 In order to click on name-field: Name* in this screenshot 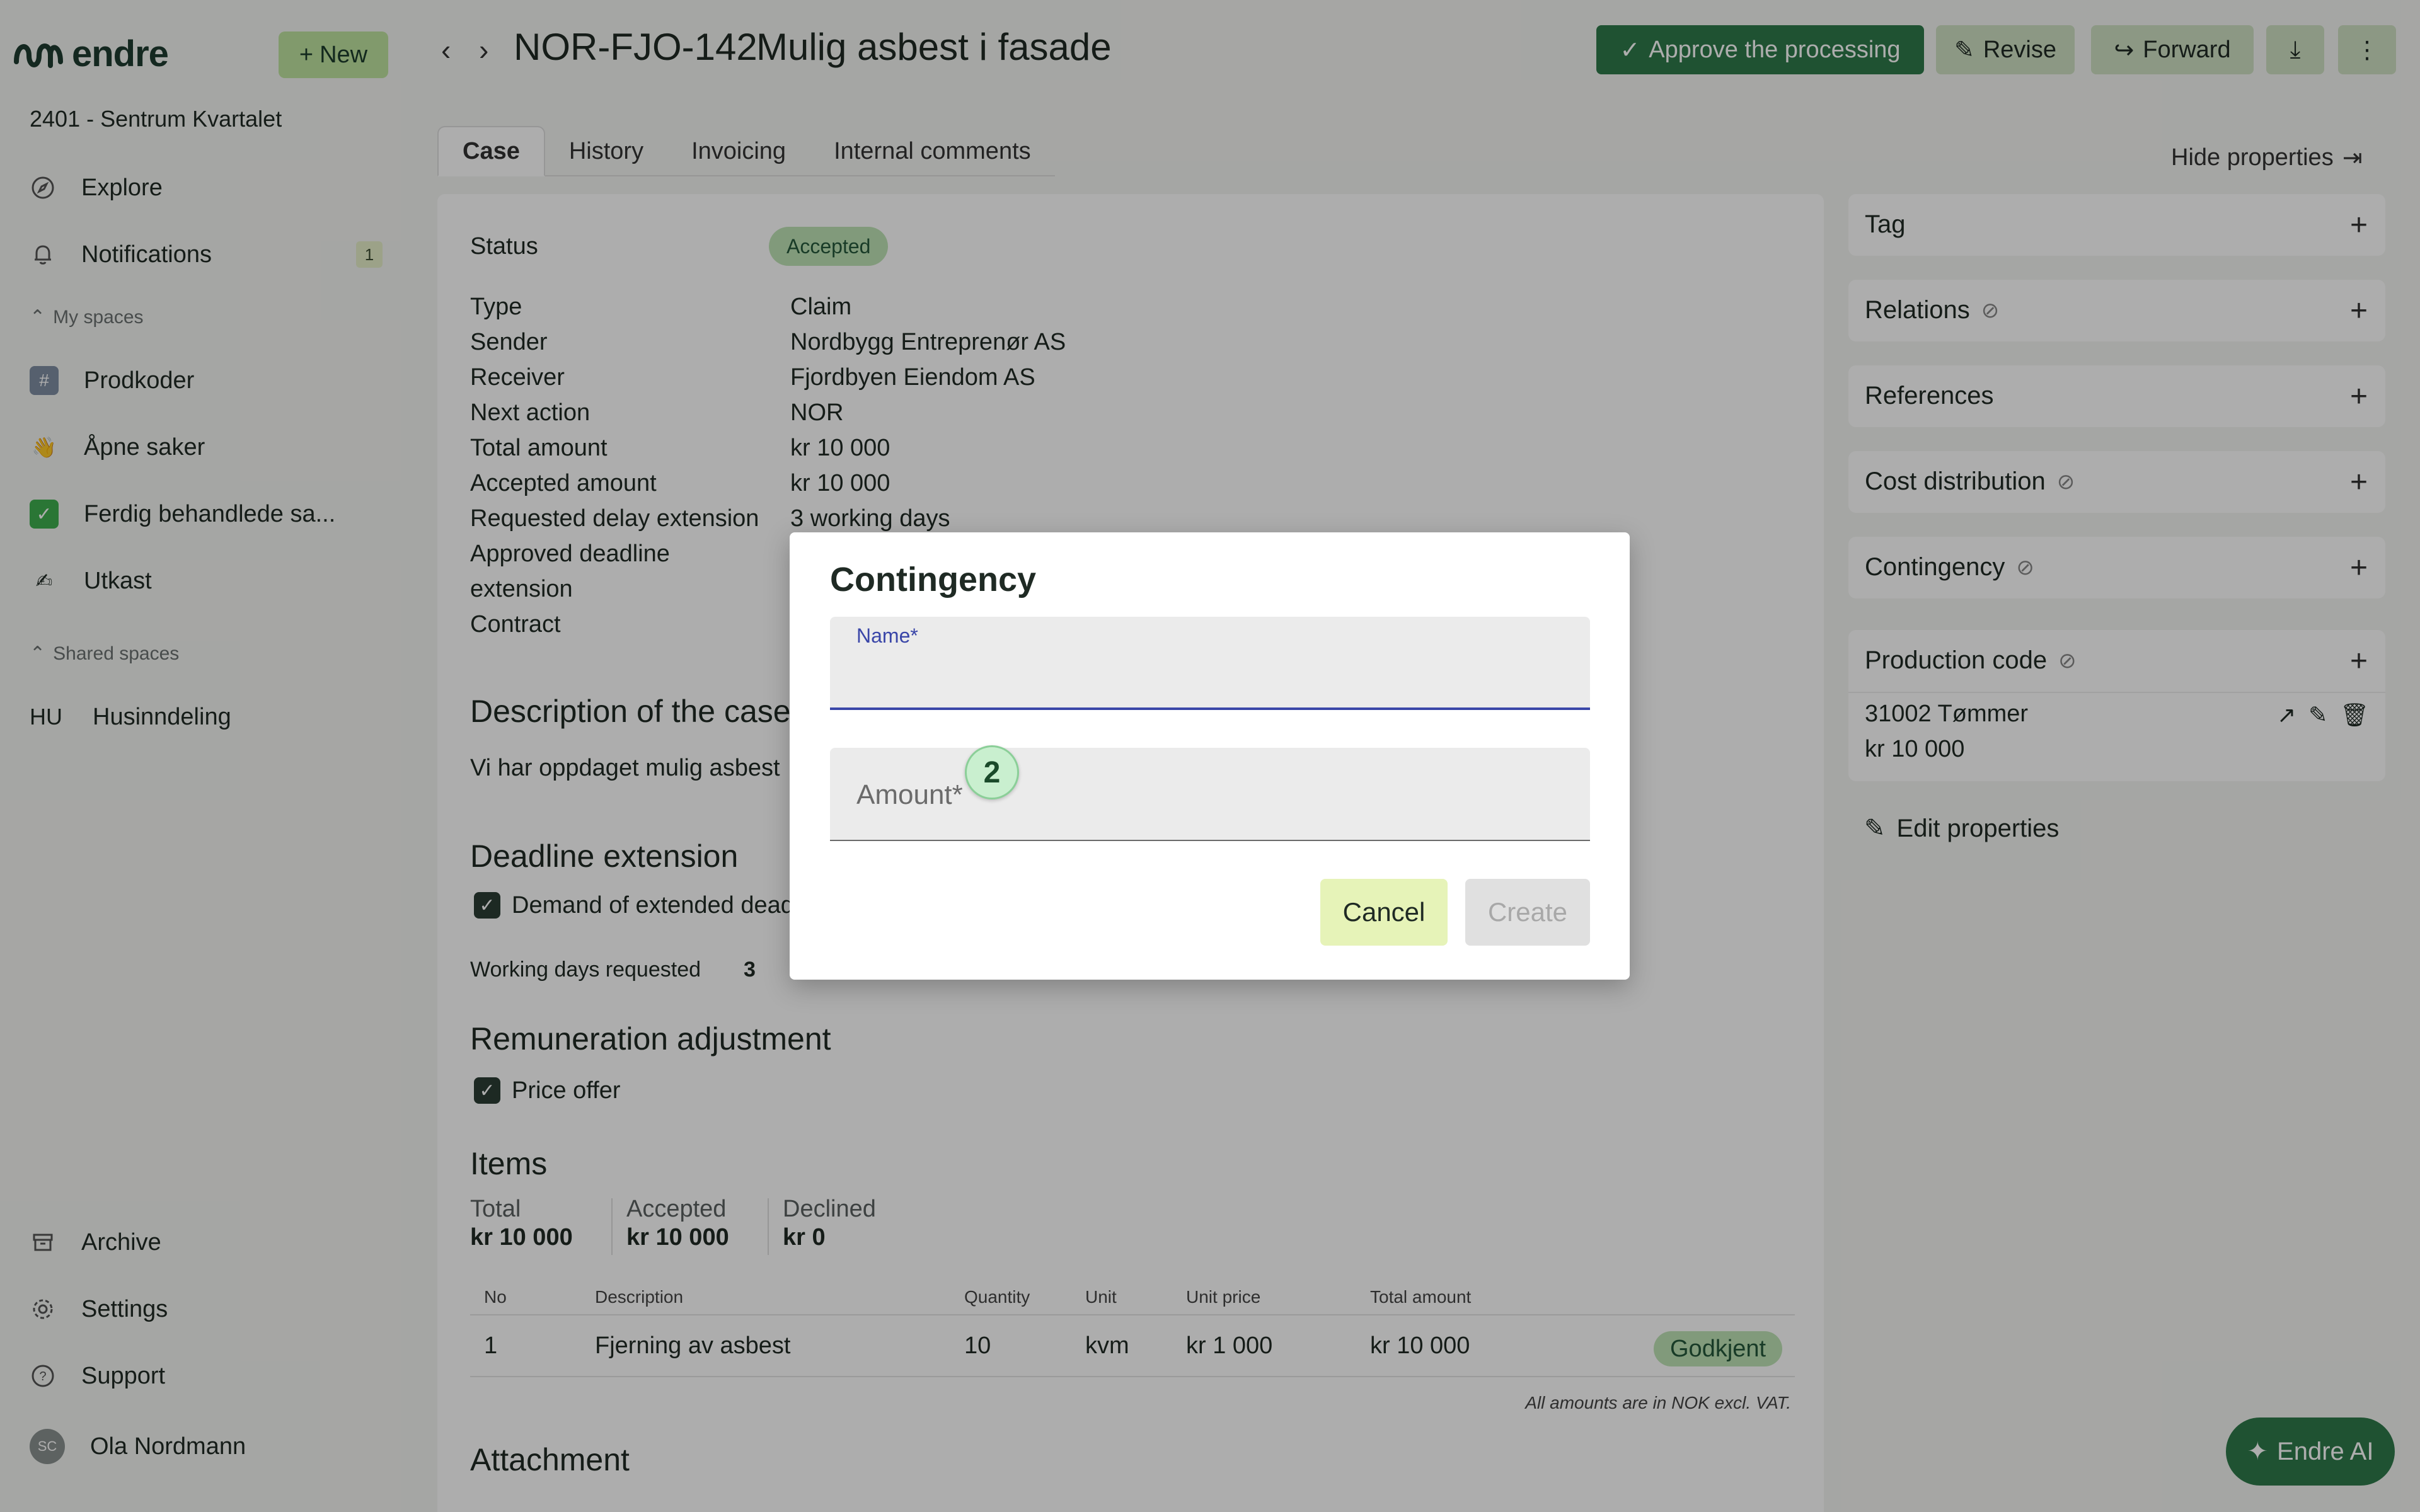, I will do `click(1210, 663)`.